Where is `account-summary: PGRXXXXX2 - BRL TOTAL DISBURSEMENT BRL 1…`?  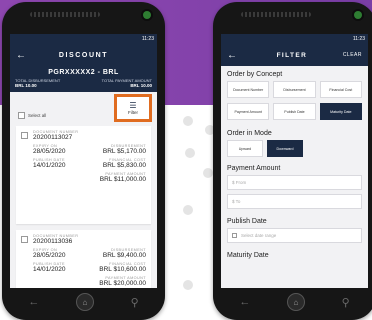
account-summary: PGRXXXXX2 - BRL TOTAL DISBURSEMENT BRL 1… is located at coordinates (83, 79).